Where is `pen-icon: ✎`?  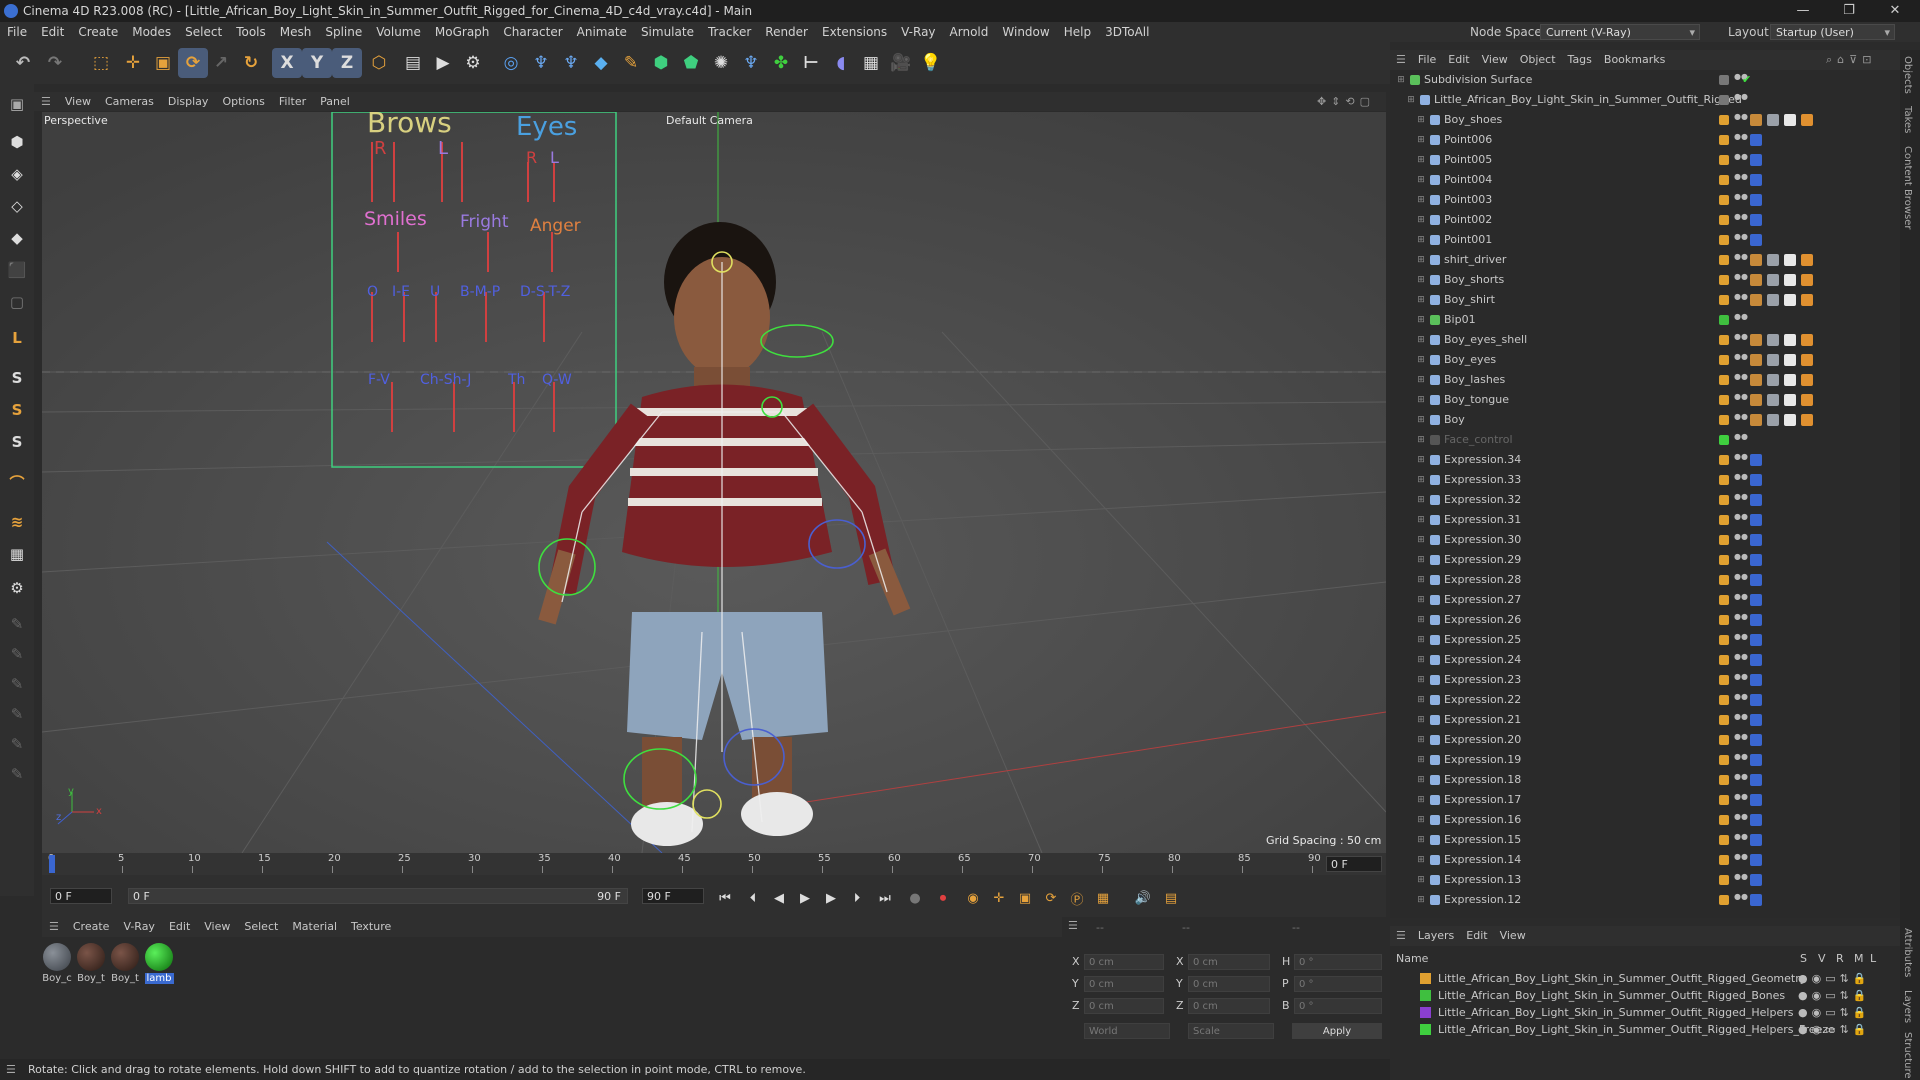
pen-icon: ✎ is located at coordinates (631, 63).